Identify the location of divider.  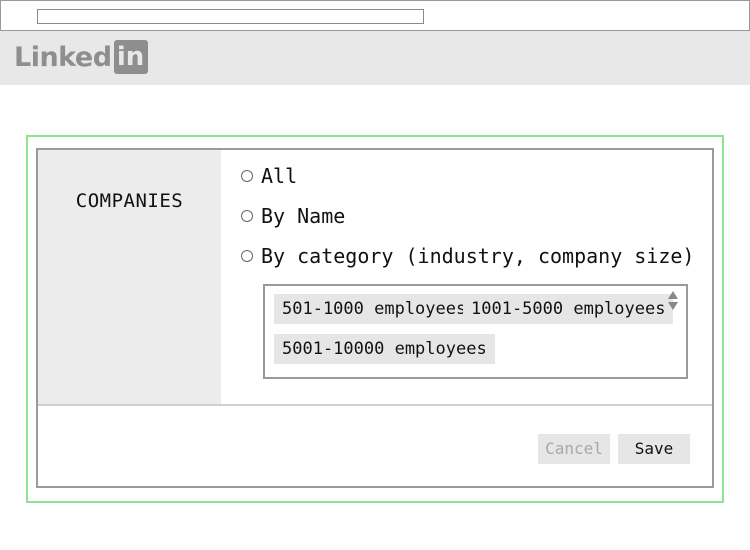
(375, 405).